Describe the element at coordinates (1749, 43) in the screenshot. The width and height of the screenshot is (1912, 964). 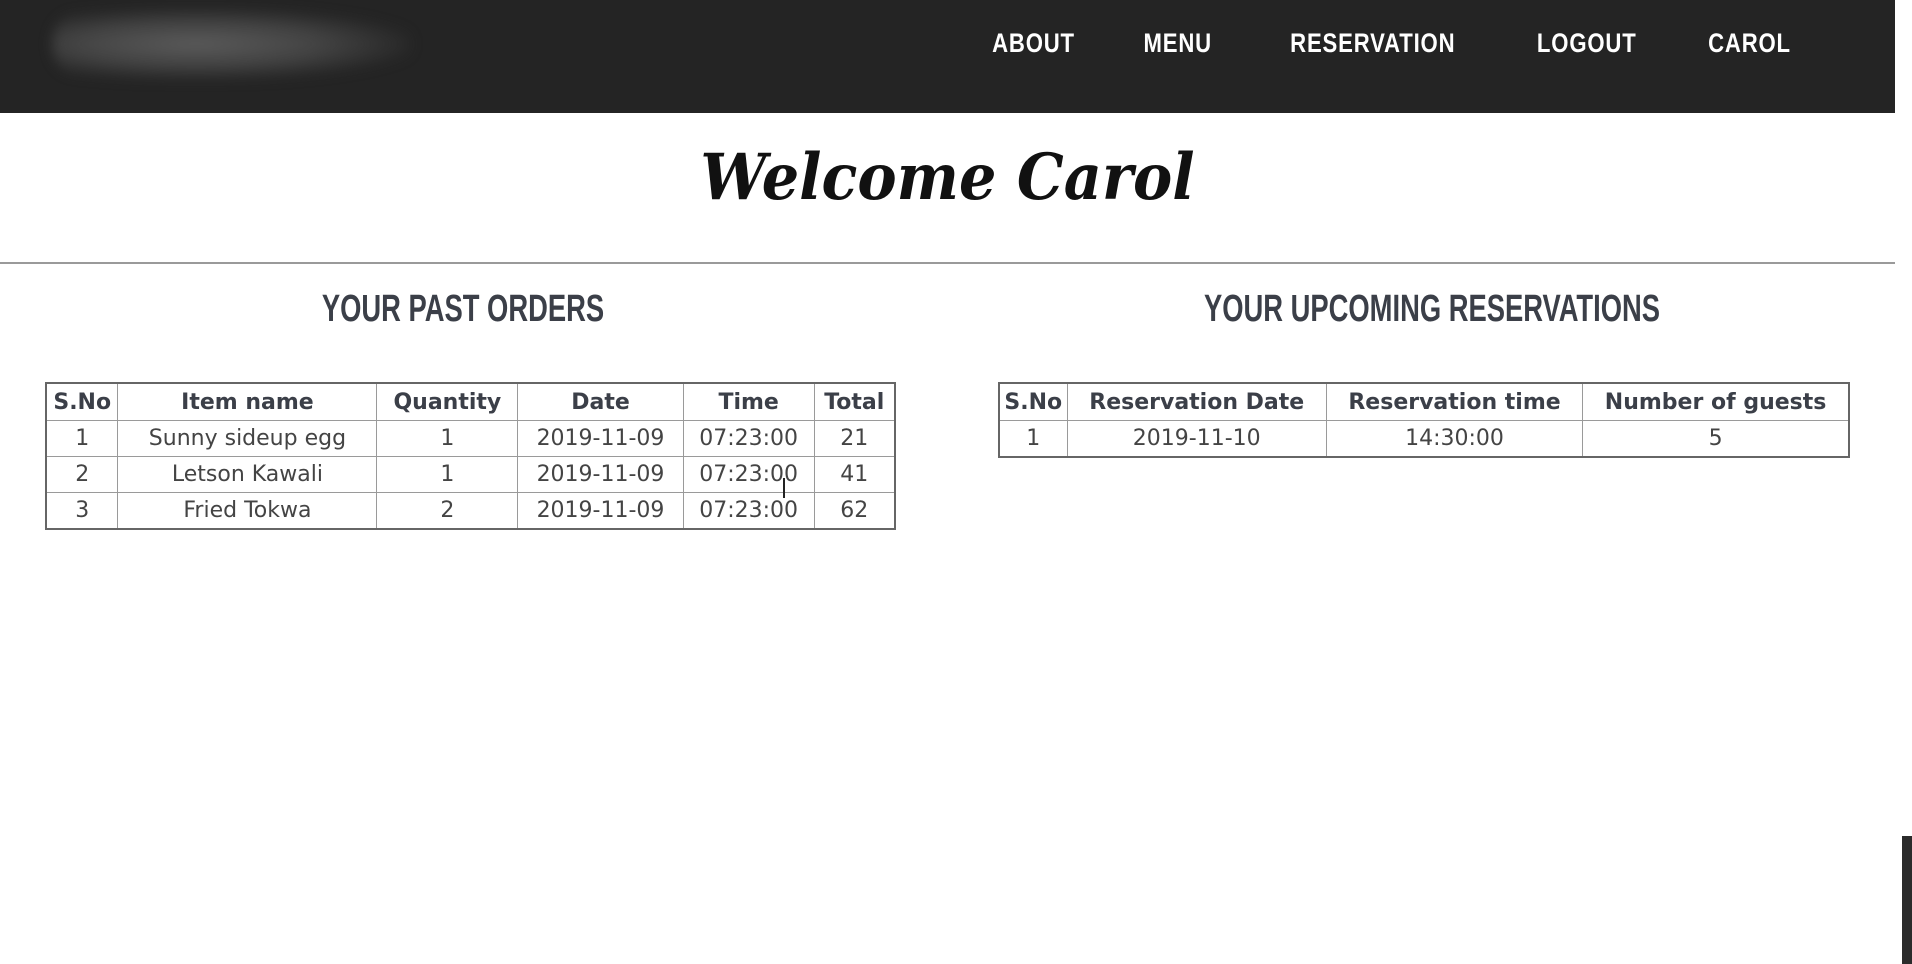
I see `nav-user-link: CAROL` at that location.